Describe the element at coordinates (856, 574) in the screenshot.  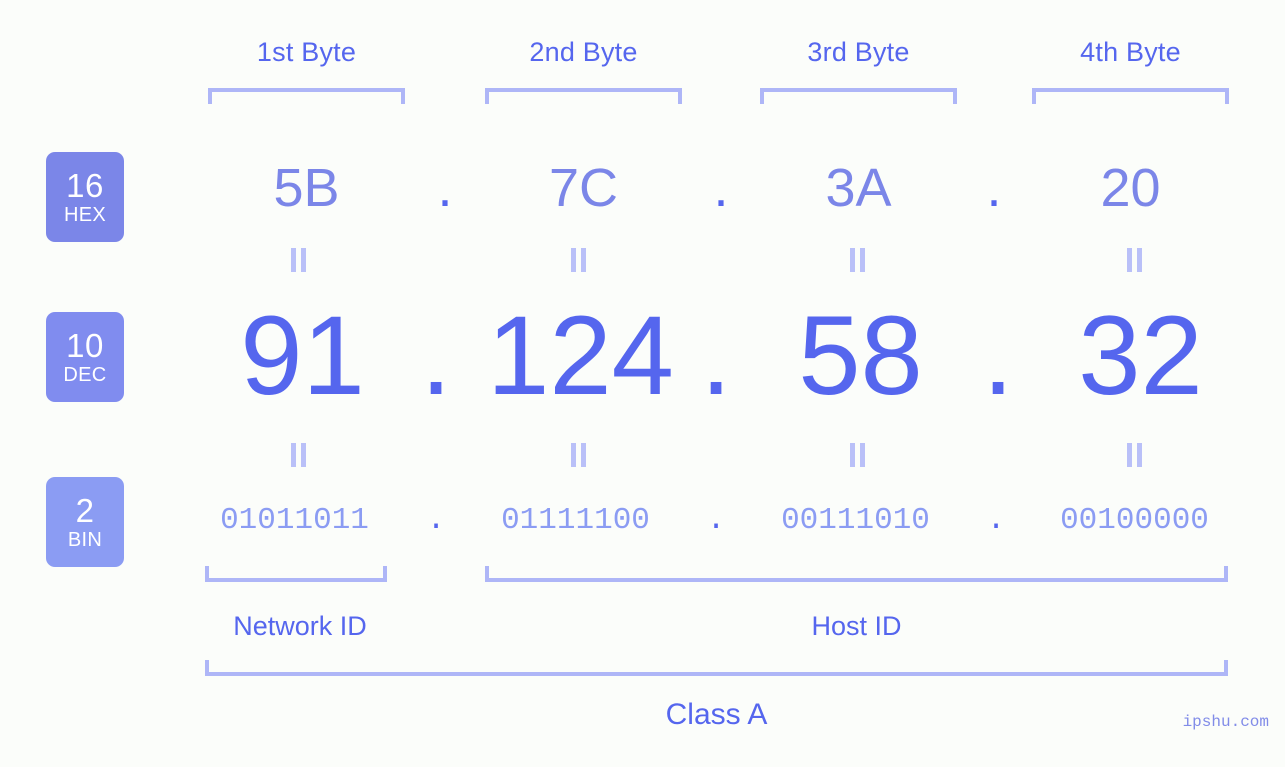
I see `host-id-bracket` at that location.